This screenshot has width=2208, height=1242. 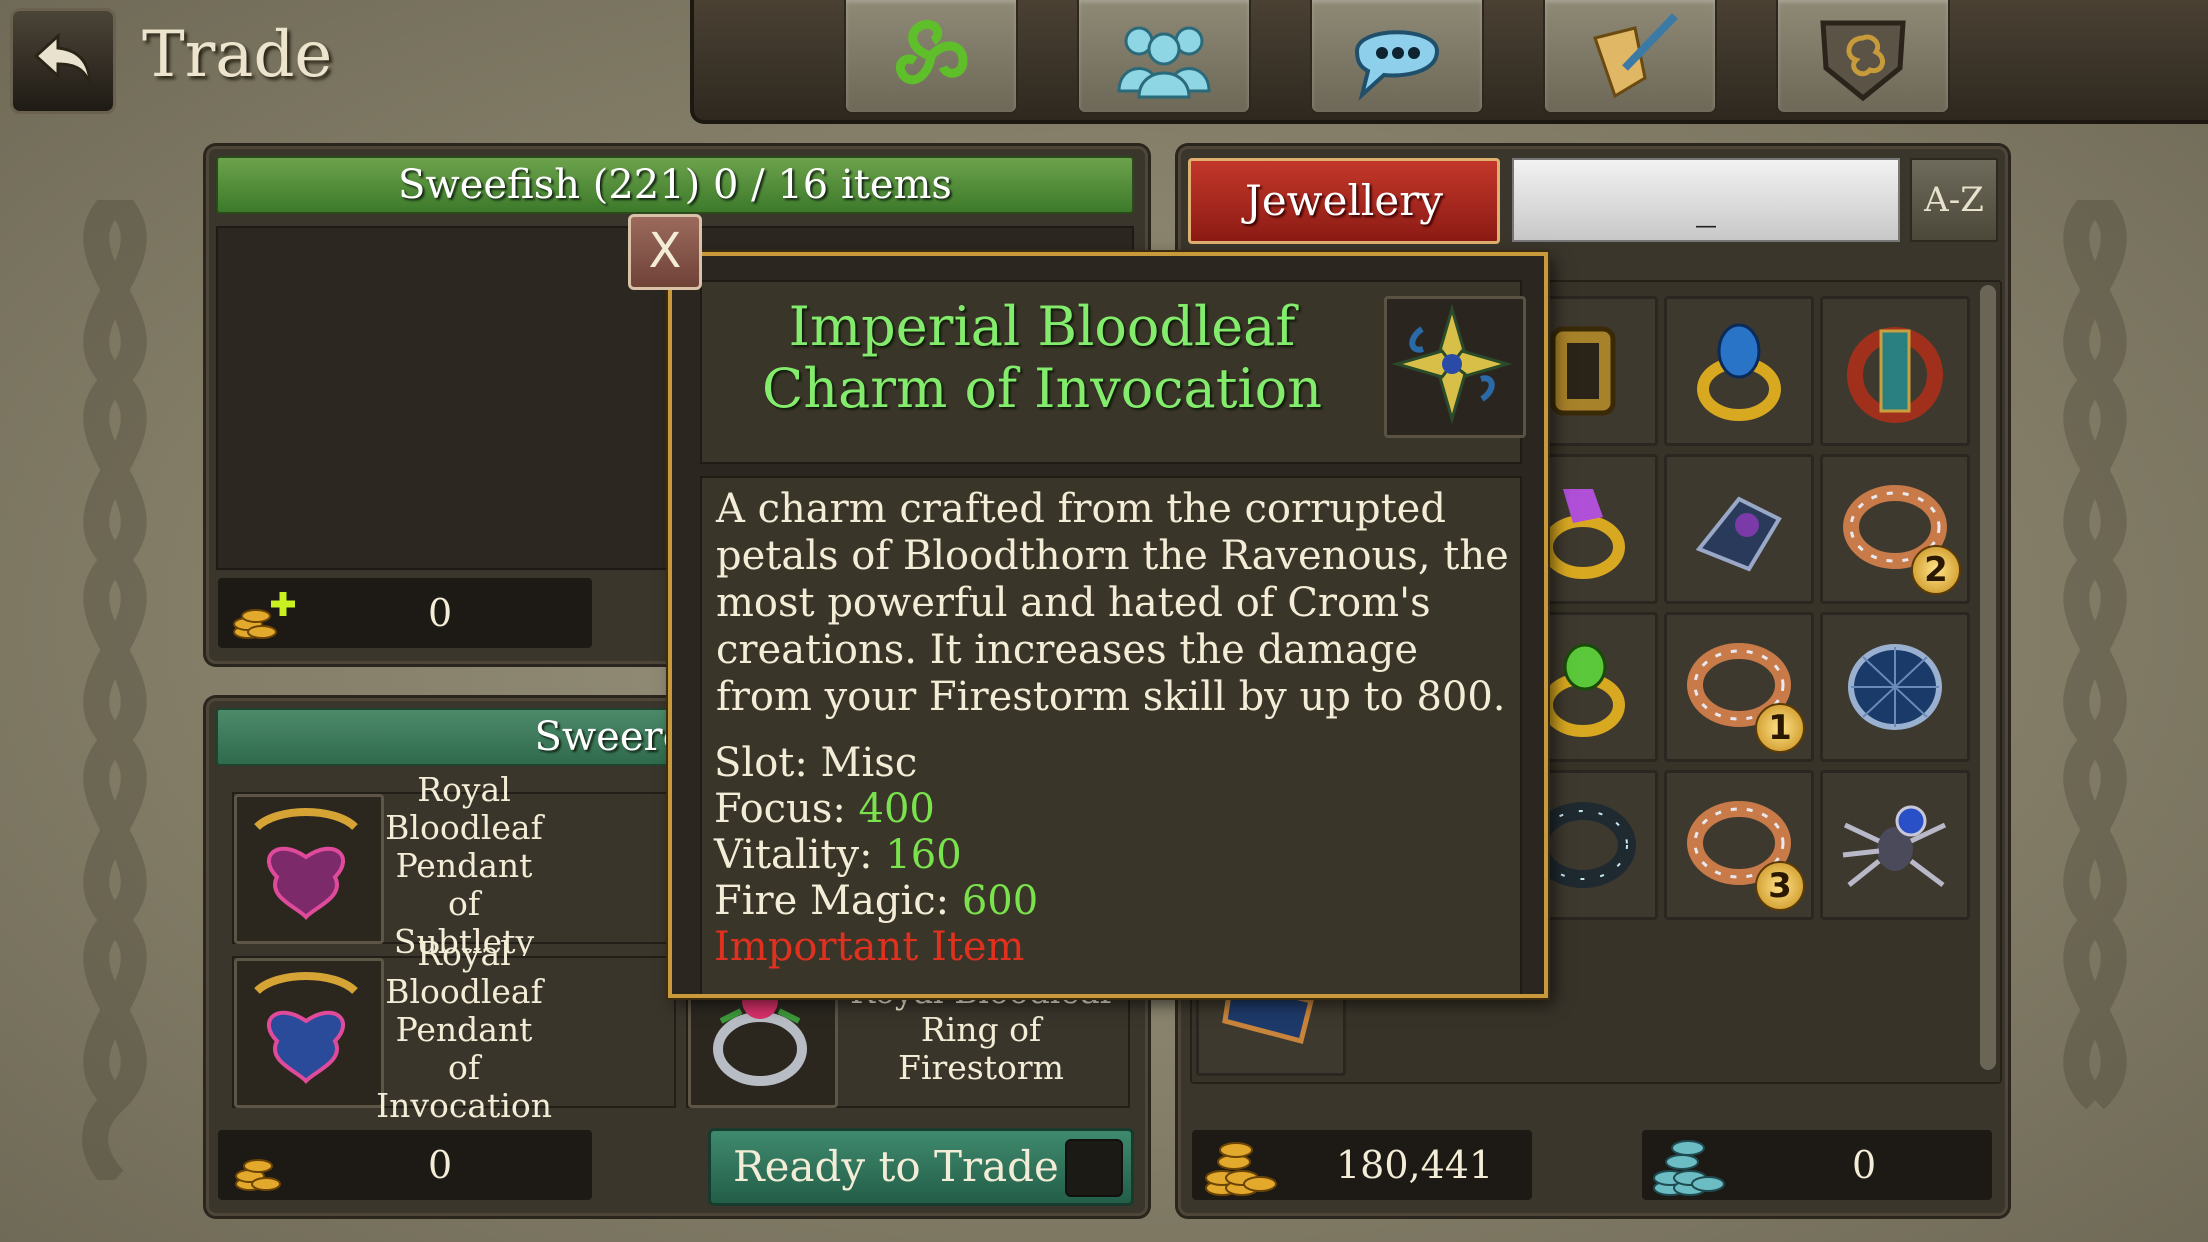 I want to click on dark-crystal-ring-icon, so click(x=1738, y=534).